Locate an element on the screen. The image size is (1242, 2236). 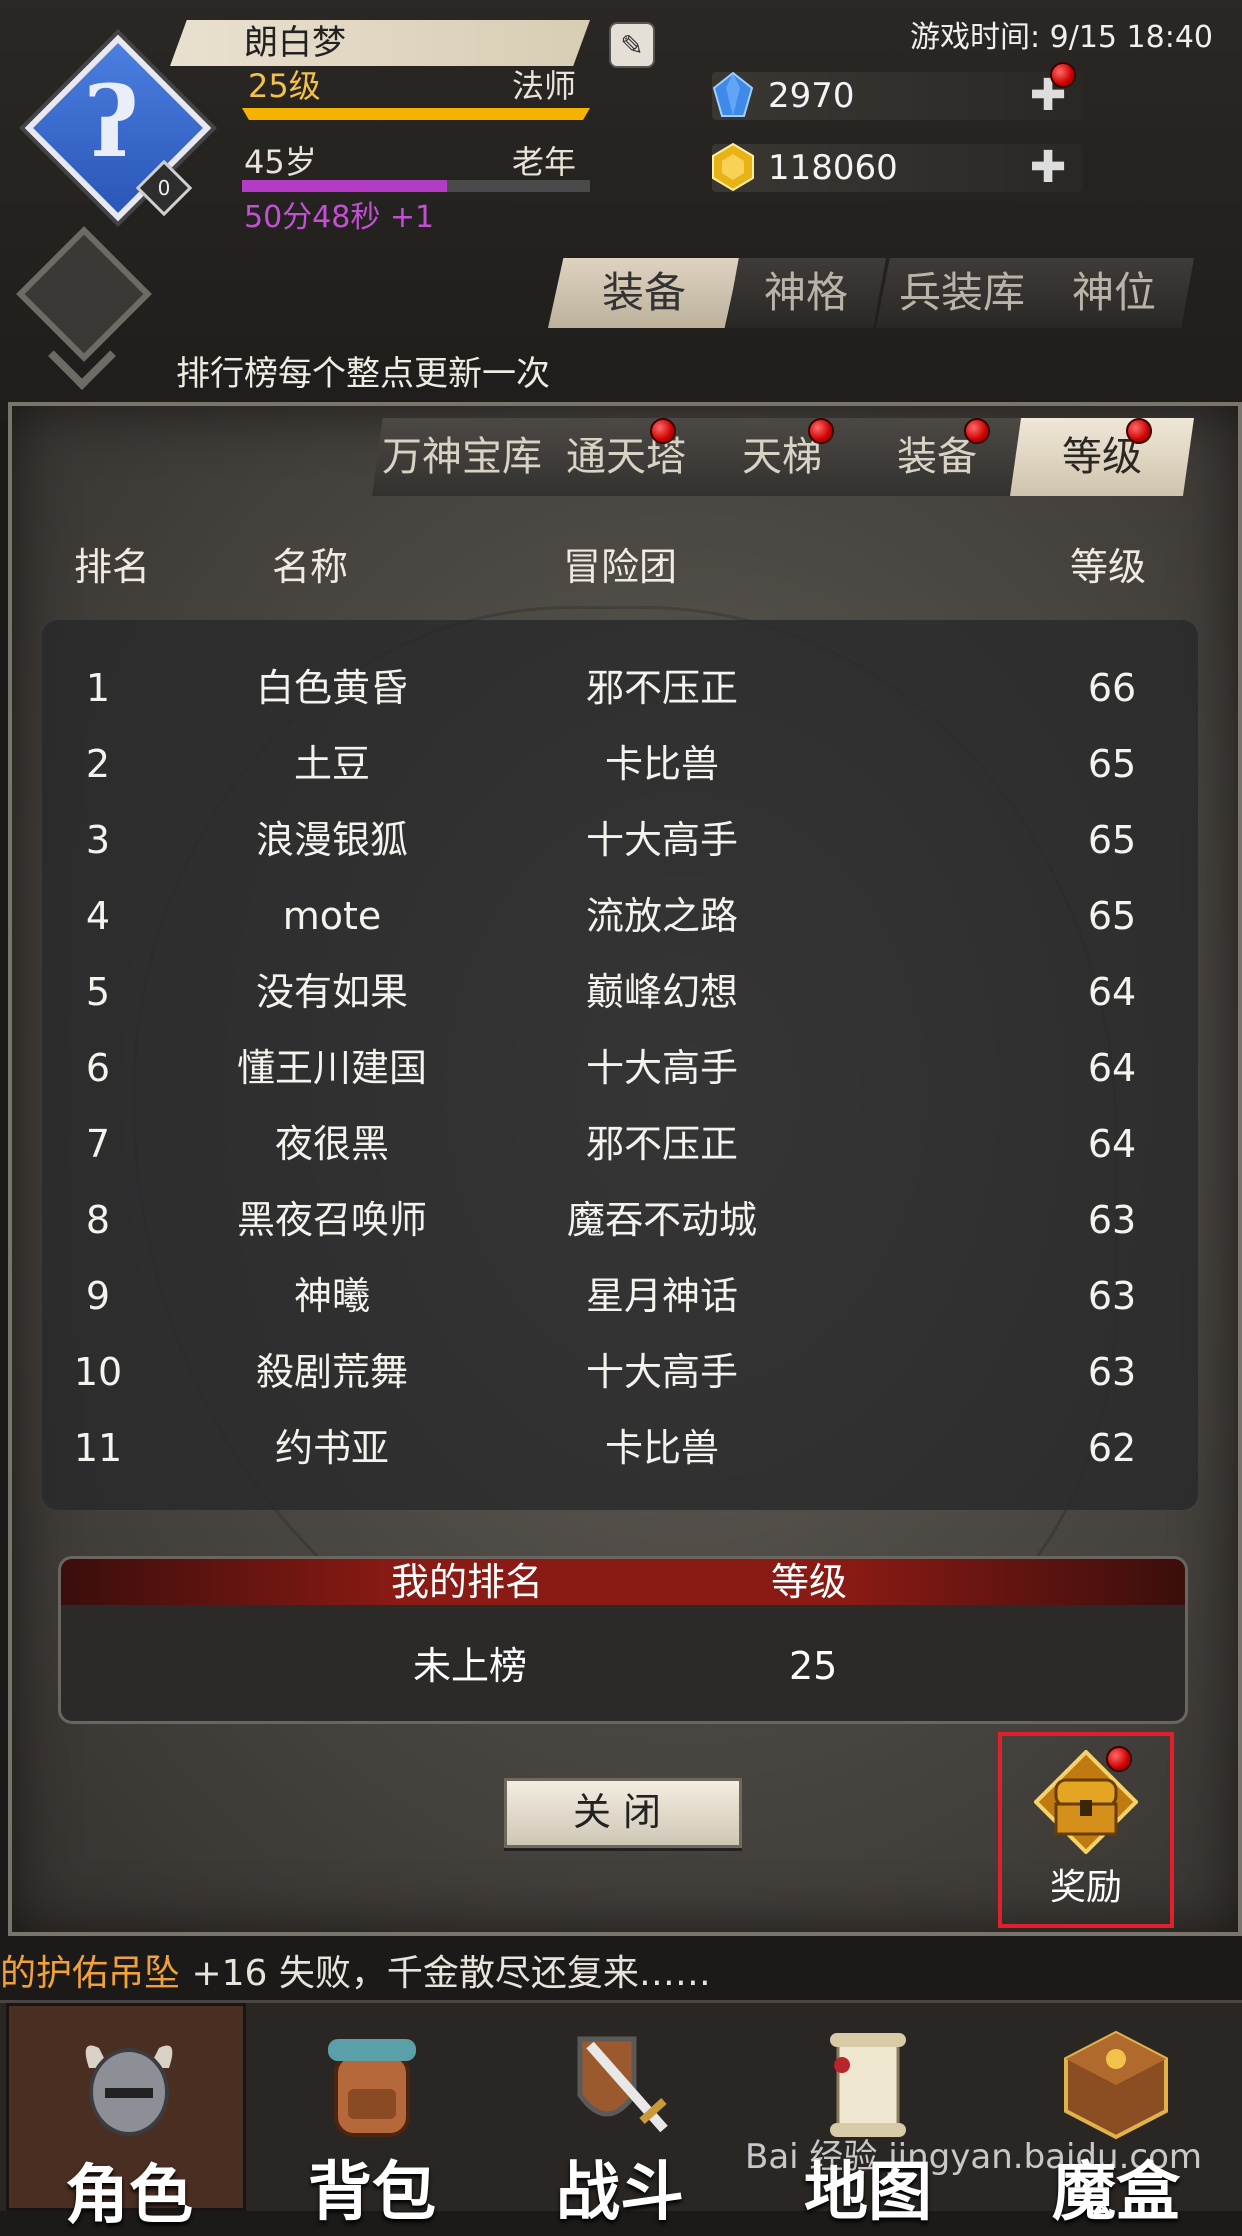
add-gold-button: ✚ is located at coordinates (1048, 168).